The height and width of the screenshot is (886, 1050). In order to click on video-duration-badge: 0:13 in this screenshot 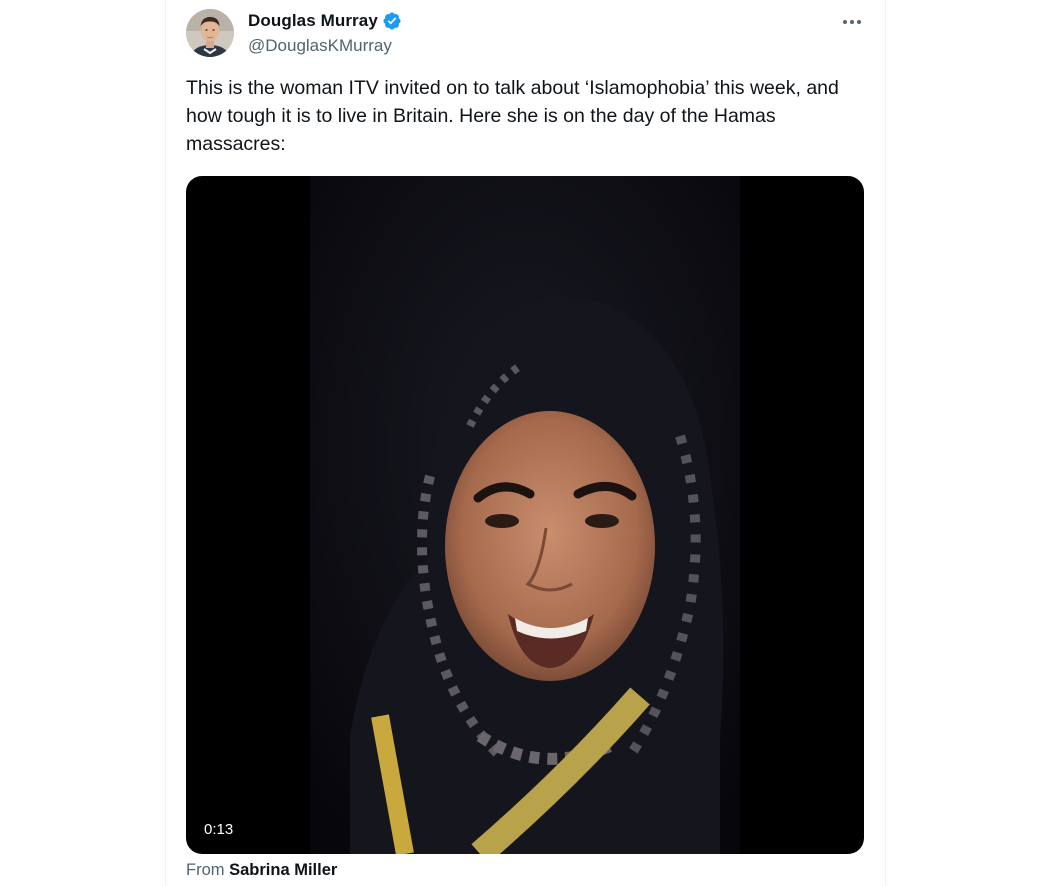, I will do `click(219, 829)`.